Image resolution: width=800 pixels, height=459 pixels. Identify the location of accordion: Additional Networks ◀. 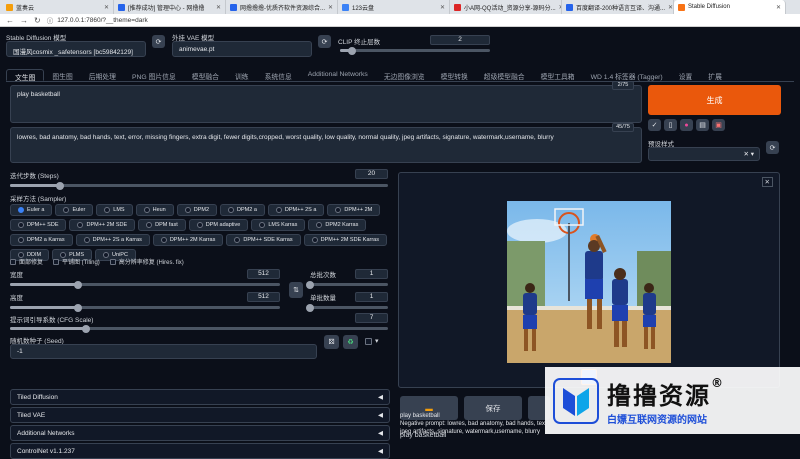
(200, 433).